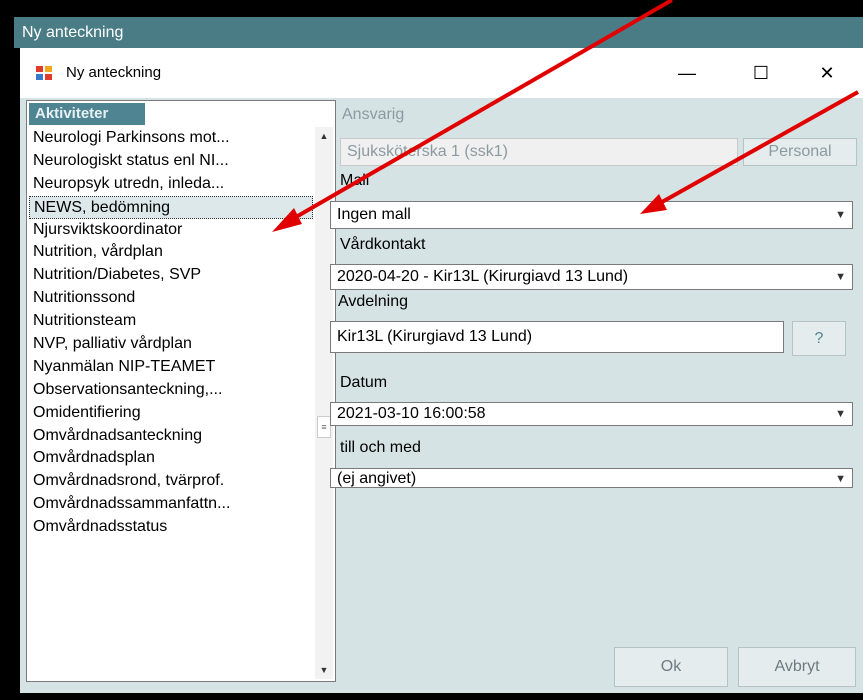  What do you see at coordinates (797, 667) in the screenshot?
I see `cancel-button: Avbryt` at bounding box center [797, 667].